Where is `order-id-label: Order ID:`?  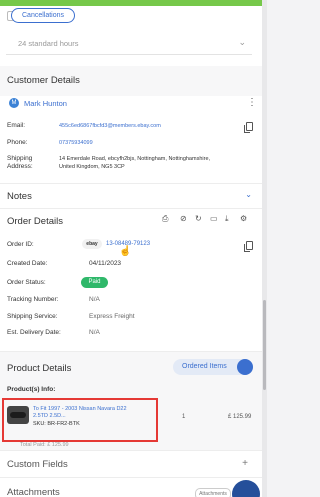 order-id-label: Order ID: is located at coordinates (20, 244).